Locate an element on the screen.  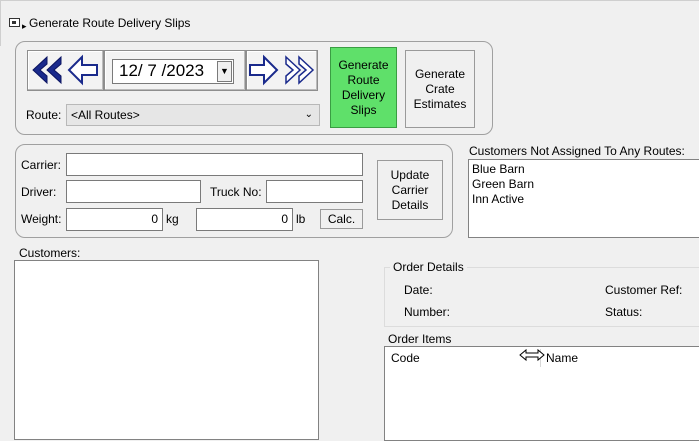
column-header-name: Name is located at coordinates (562, 358).